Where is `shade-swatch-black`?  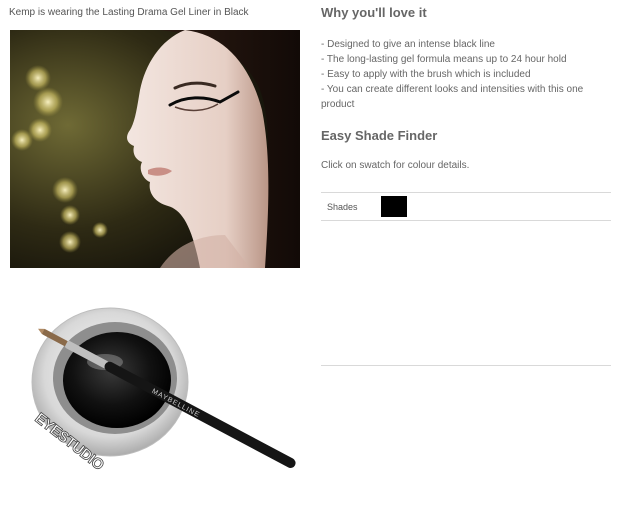
shade-swatch-black is located at coordinates (394, 206).